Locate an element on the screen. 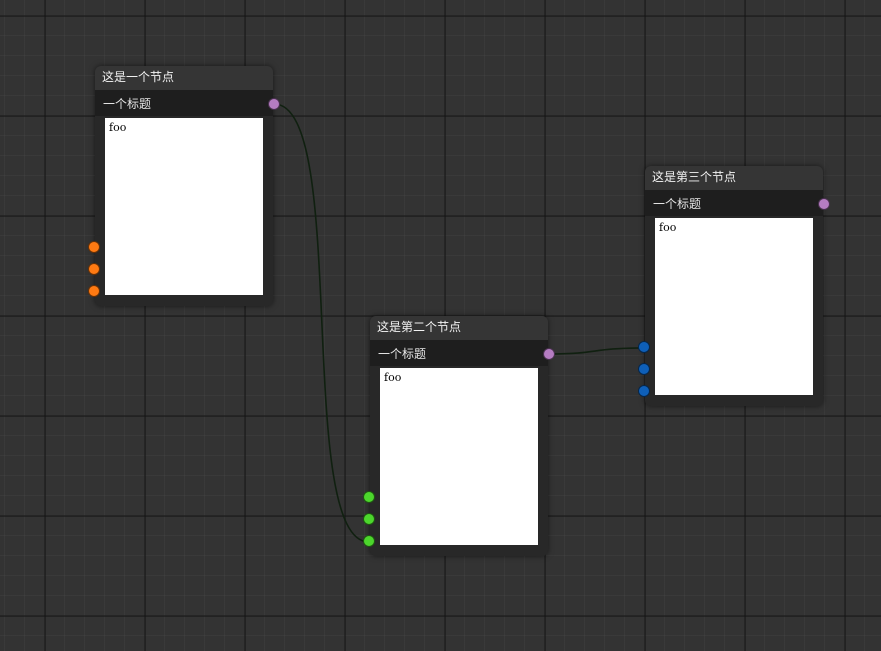  node-card: 这是第三个节点 一个标题 foo is located at coordinates (734, 286).